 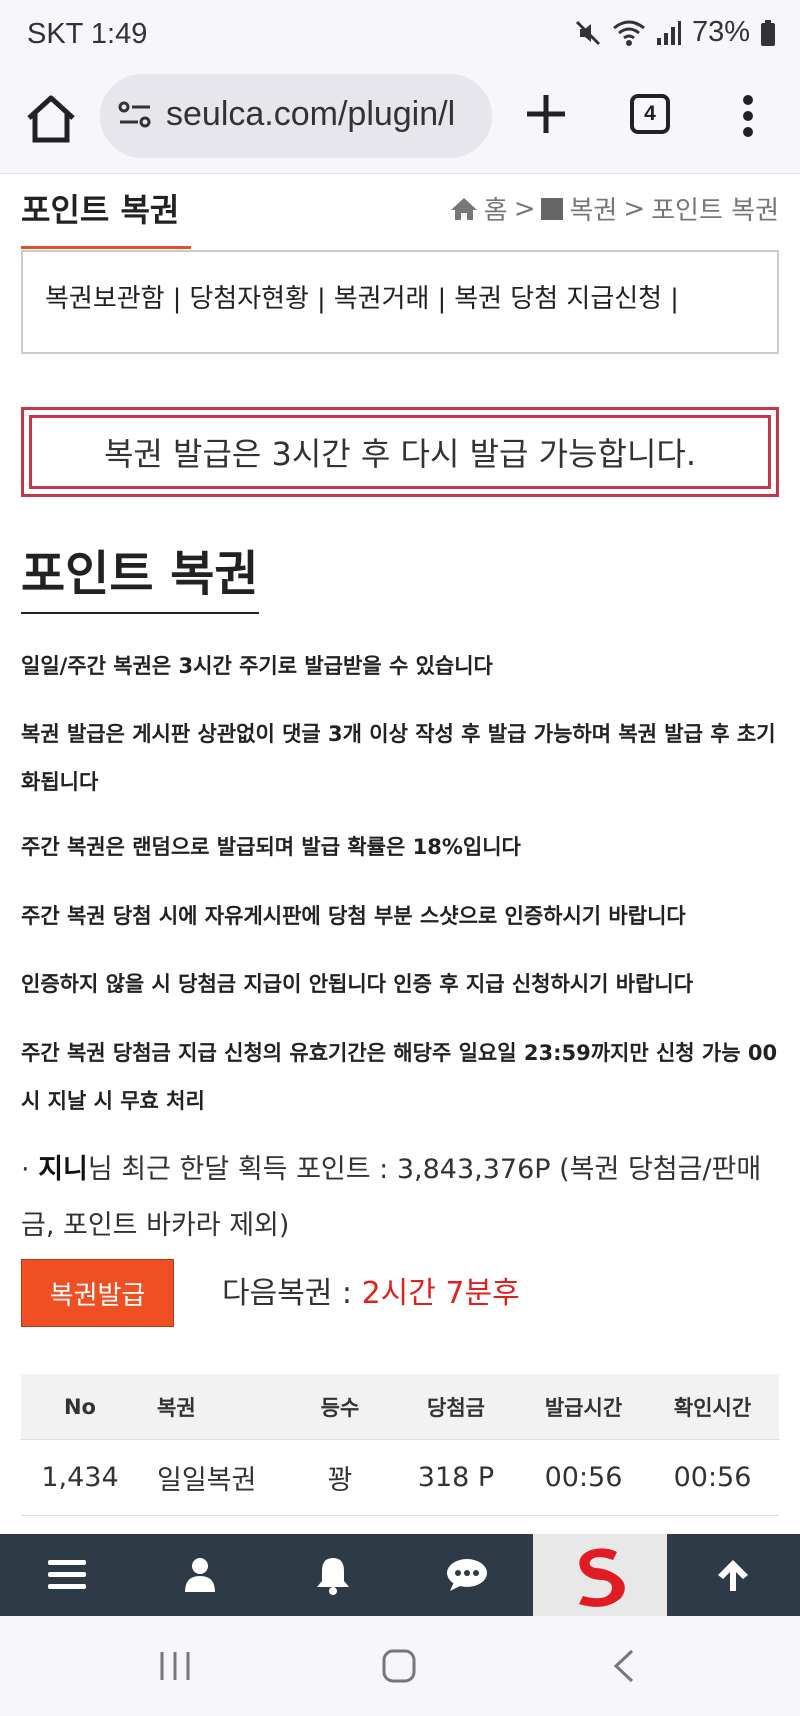 What do you see at coordinates (440, 1293) in the screenshot?
I see `next-lottery-time: 2시간 7분후` at bounding box center [440, 1293].